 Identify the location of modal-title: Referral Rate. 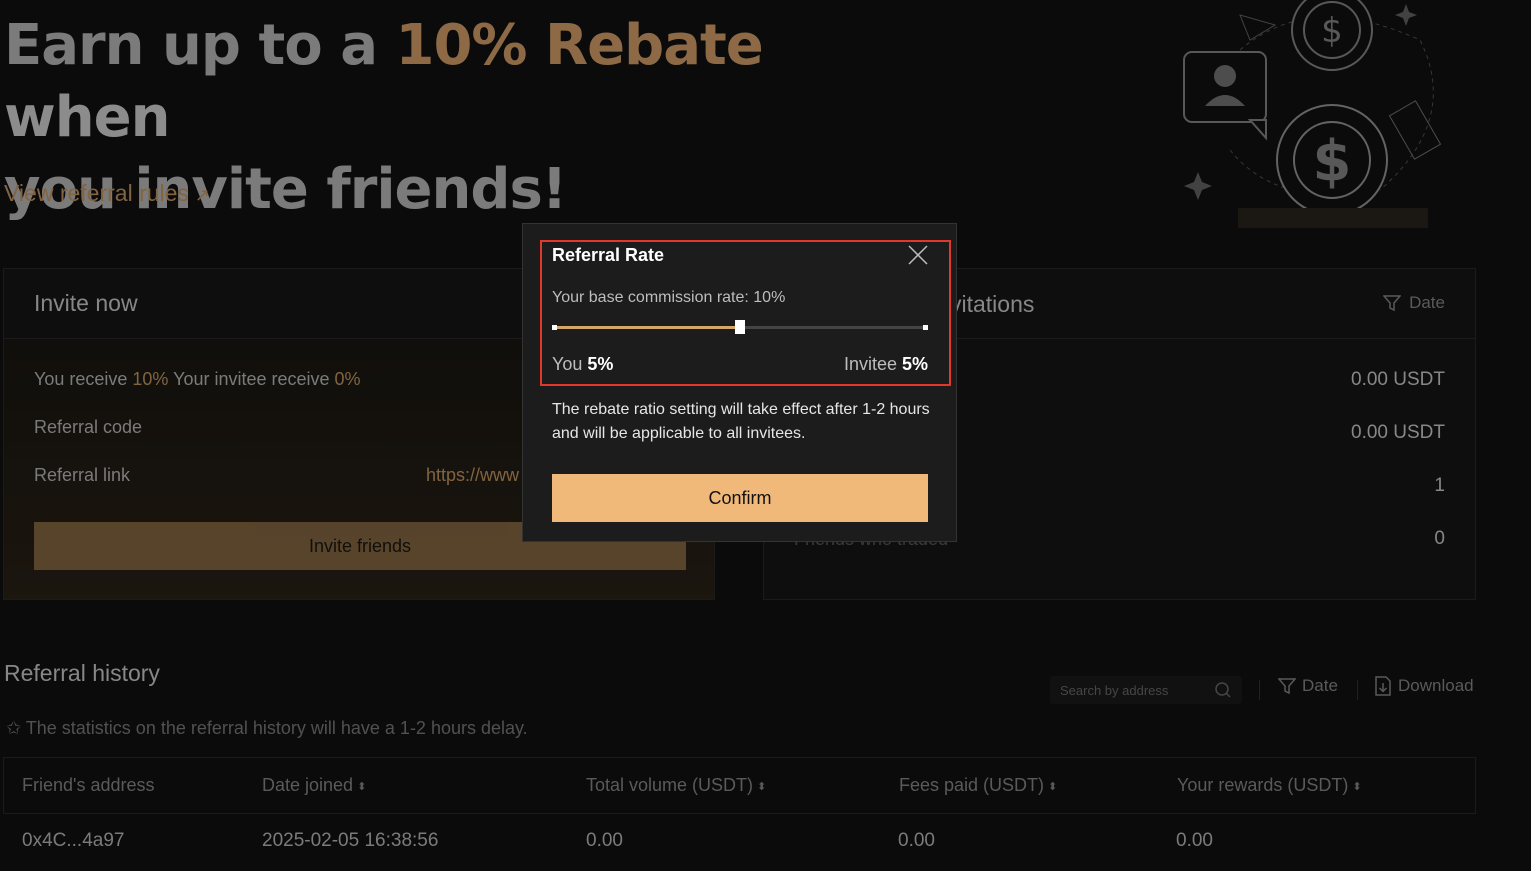
(608, 255).